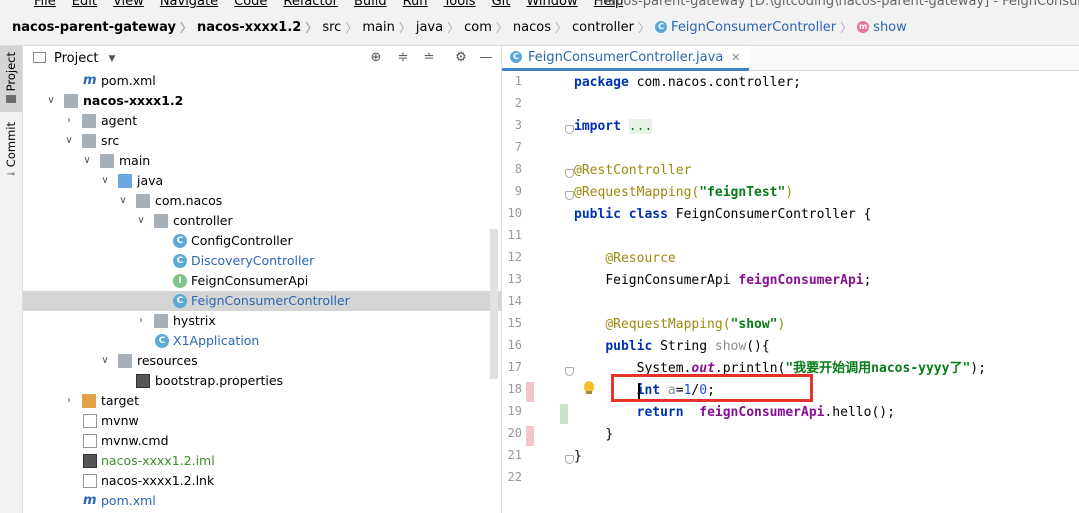 The width and height of the screenshot is (1079, 513). I want to click on change-marker, so click(530, 436).